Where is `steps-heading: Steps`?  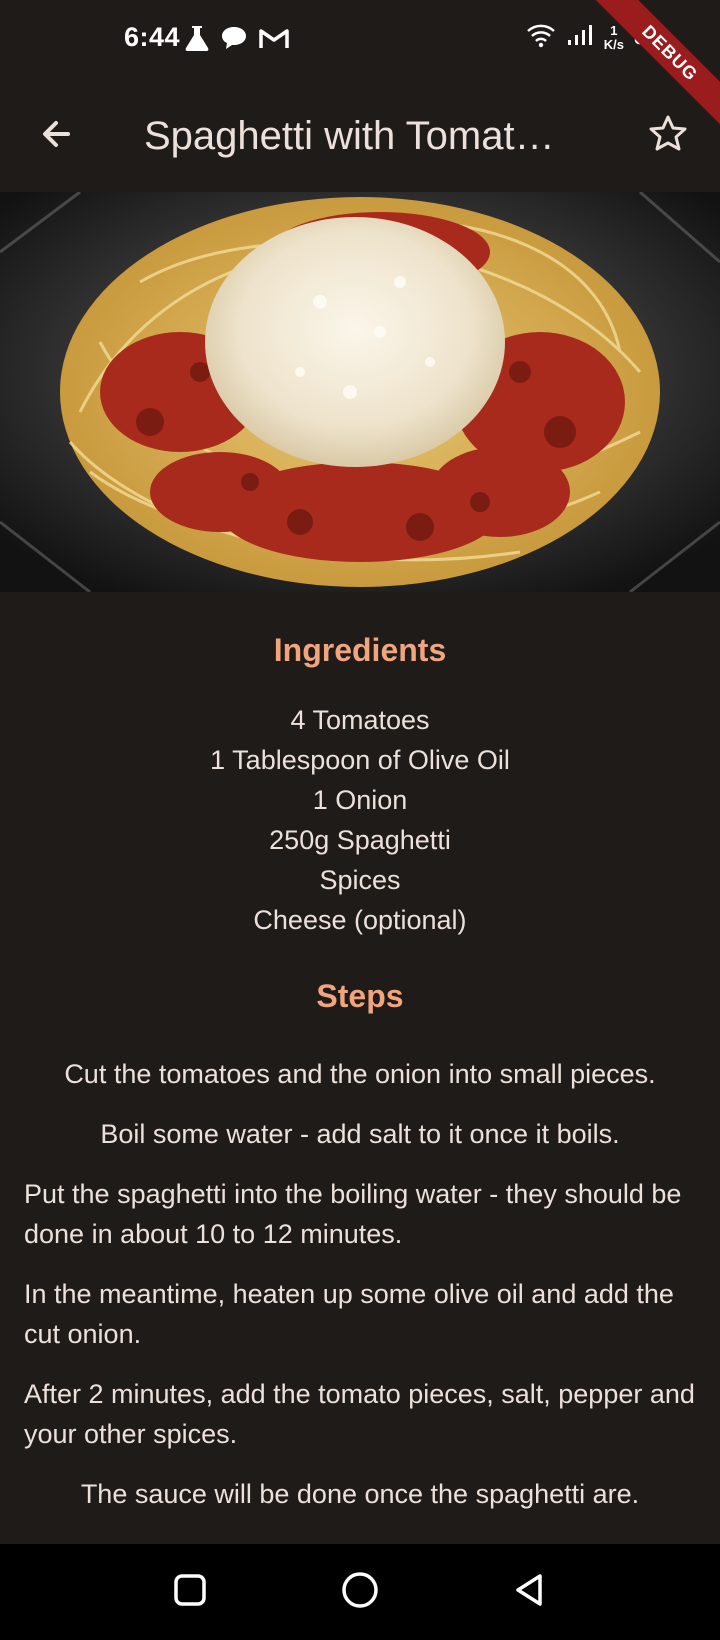
steps-heading: Steps is located at coordinates (360, 996).